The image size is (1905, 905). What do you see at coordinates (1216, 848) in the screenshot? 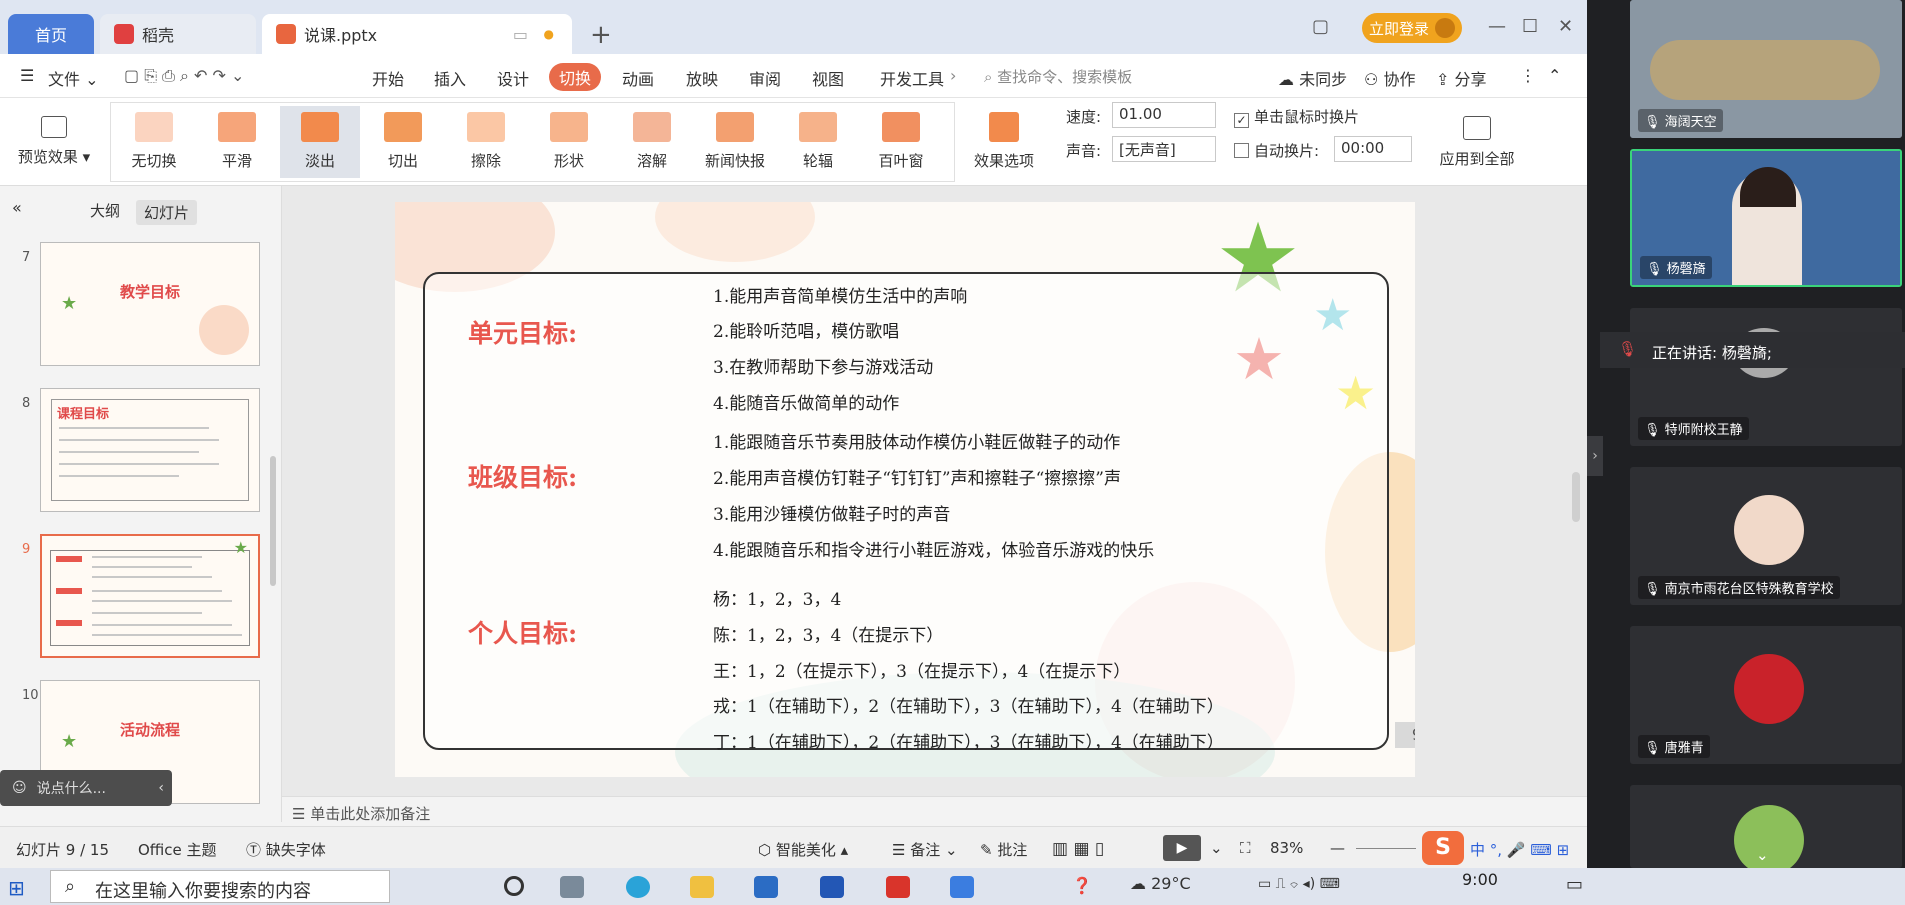
I see `chevron-down-icon: ⌄` at bounding box center [1216, 848].